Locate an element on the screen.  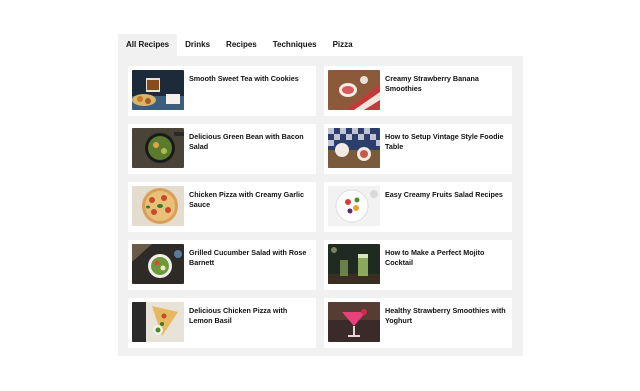
pink-cocktail-image is located at coordinates (354, 322).